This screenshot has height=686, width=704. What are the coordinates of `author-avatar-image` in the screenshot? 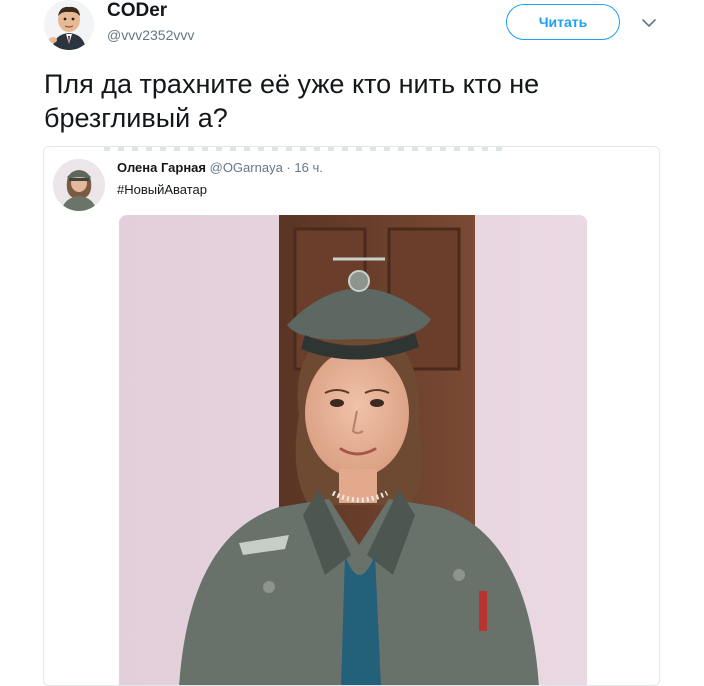 It's located at (69, 25).